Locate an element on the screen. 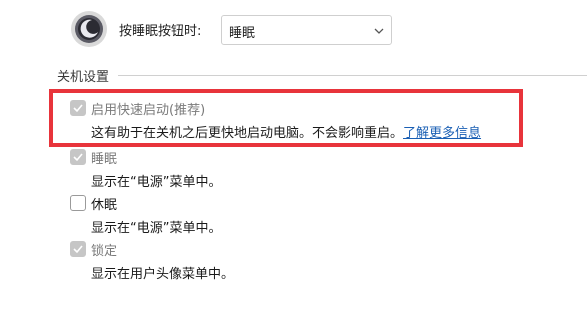  hibernate-description: 显示在“电源”菜单中。 is located at coordinates (156, 228).